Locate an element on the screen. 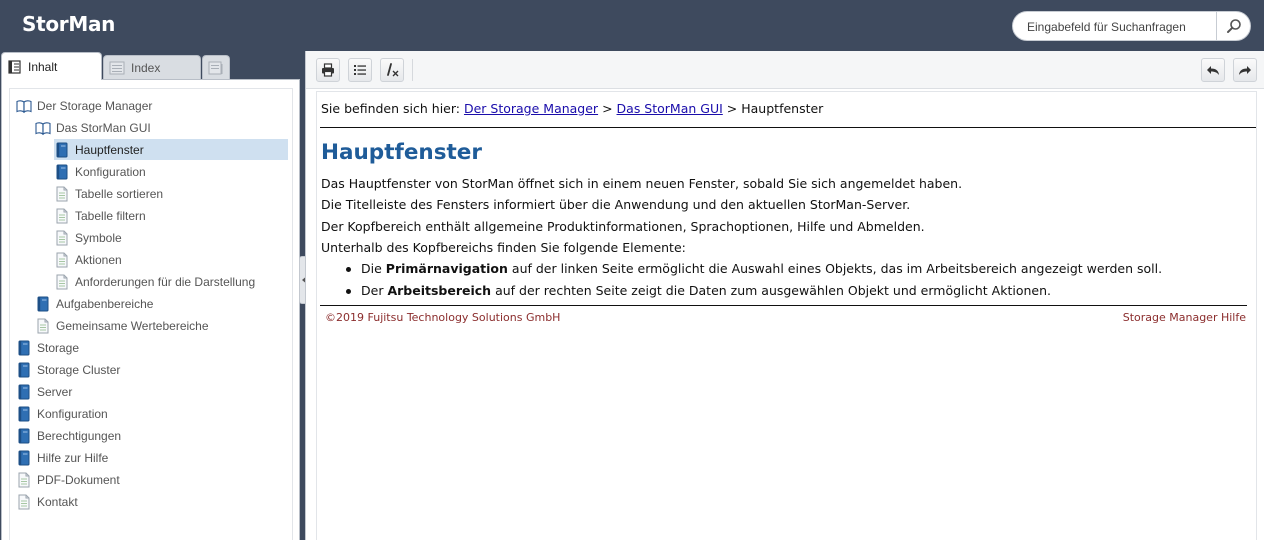 This screenshot has width=1264, height=540. toolbar-divider is located at coordinates (412, 70).